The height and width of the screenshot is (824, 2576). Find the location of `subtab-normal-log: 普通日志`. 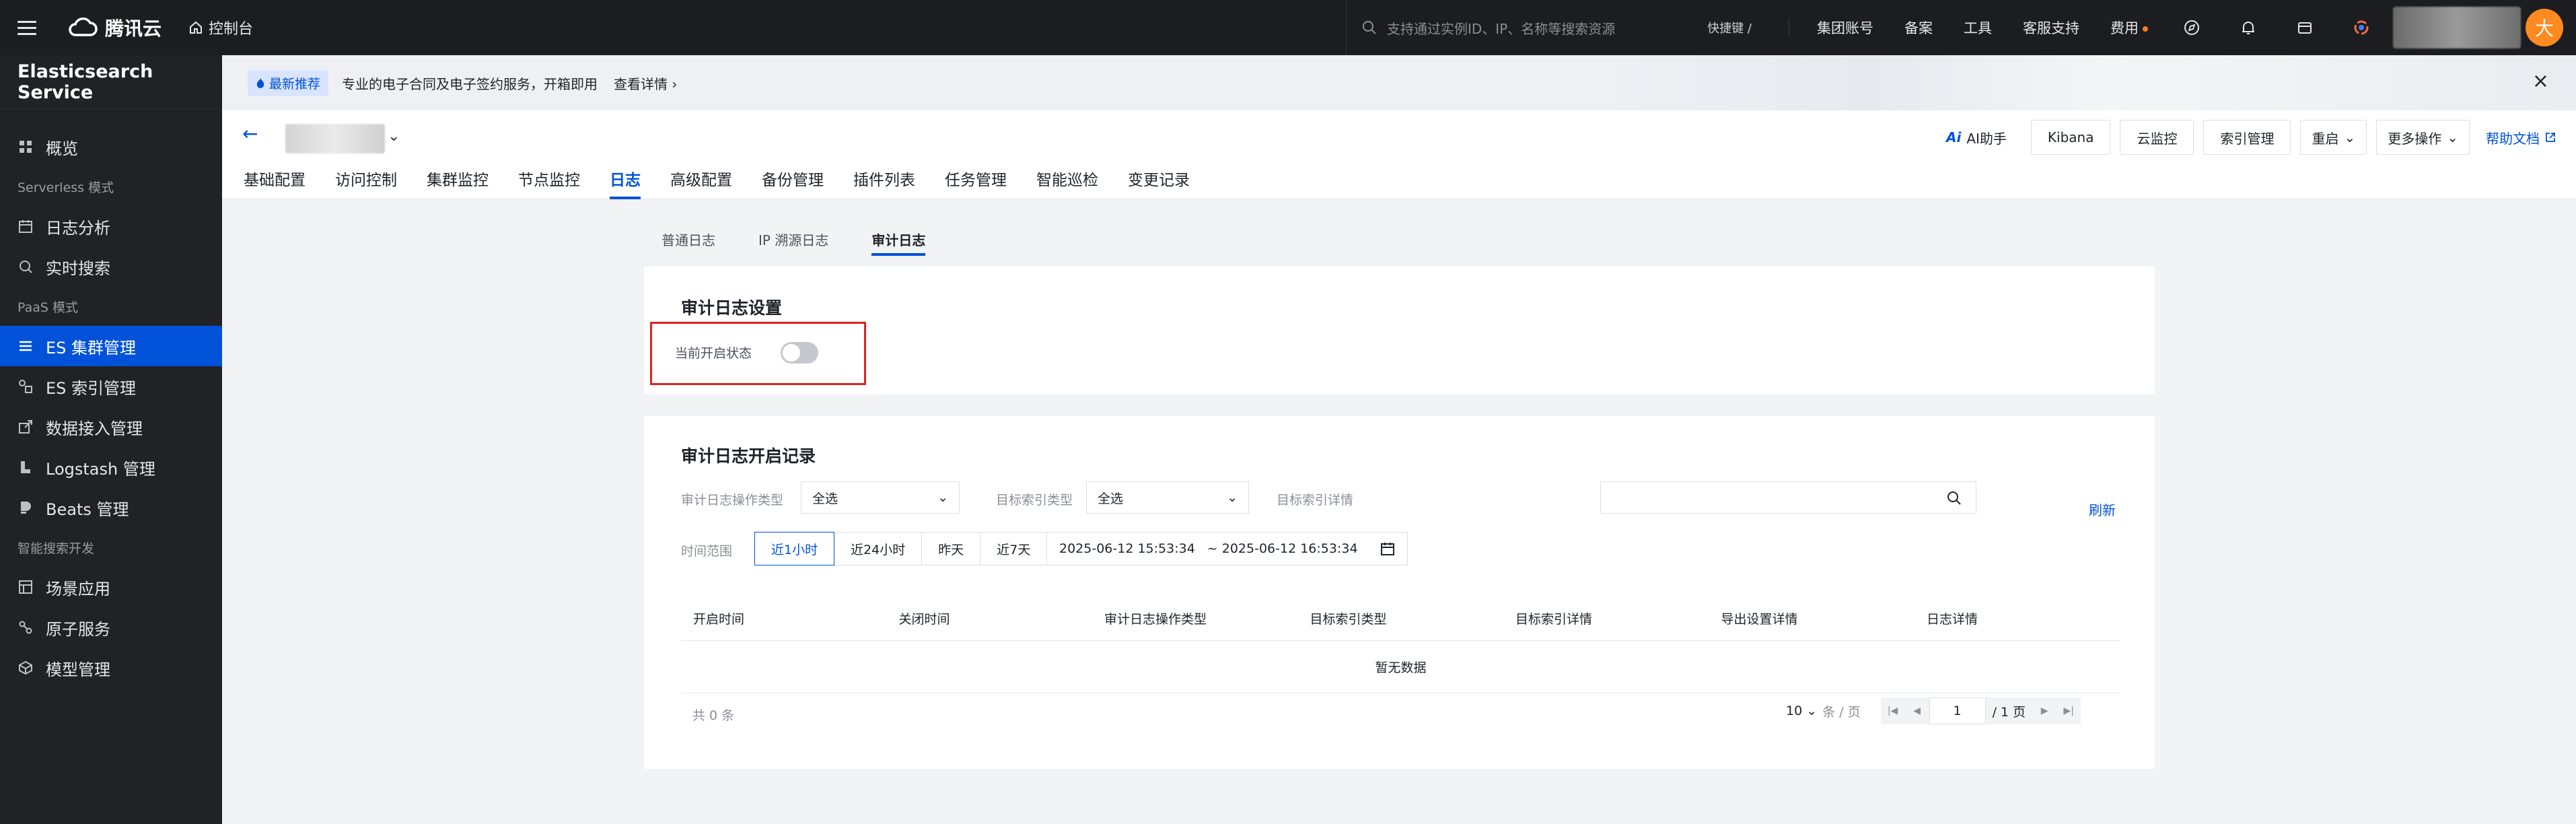

subtab-normal-log: 普通日志 is located at coordinates (688, 239).